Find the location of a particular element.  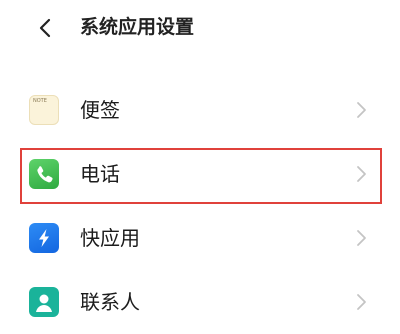

app-row-label: 联系人 is located at coordinates (110, 302).